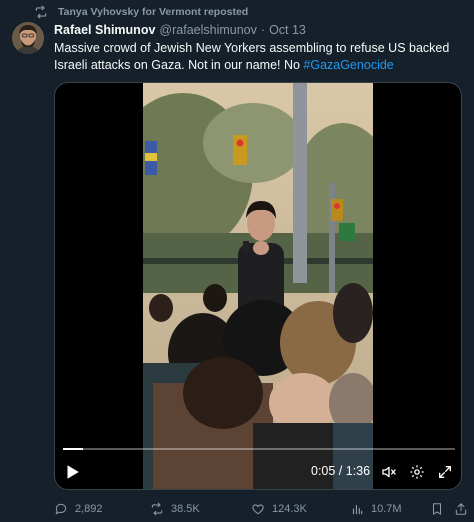 The width and height of the screenshot is (474, 522). Describe the element at coordinates (104, 30) in the screenshot. I see `author-name: Rafael Shimunov` at that location.